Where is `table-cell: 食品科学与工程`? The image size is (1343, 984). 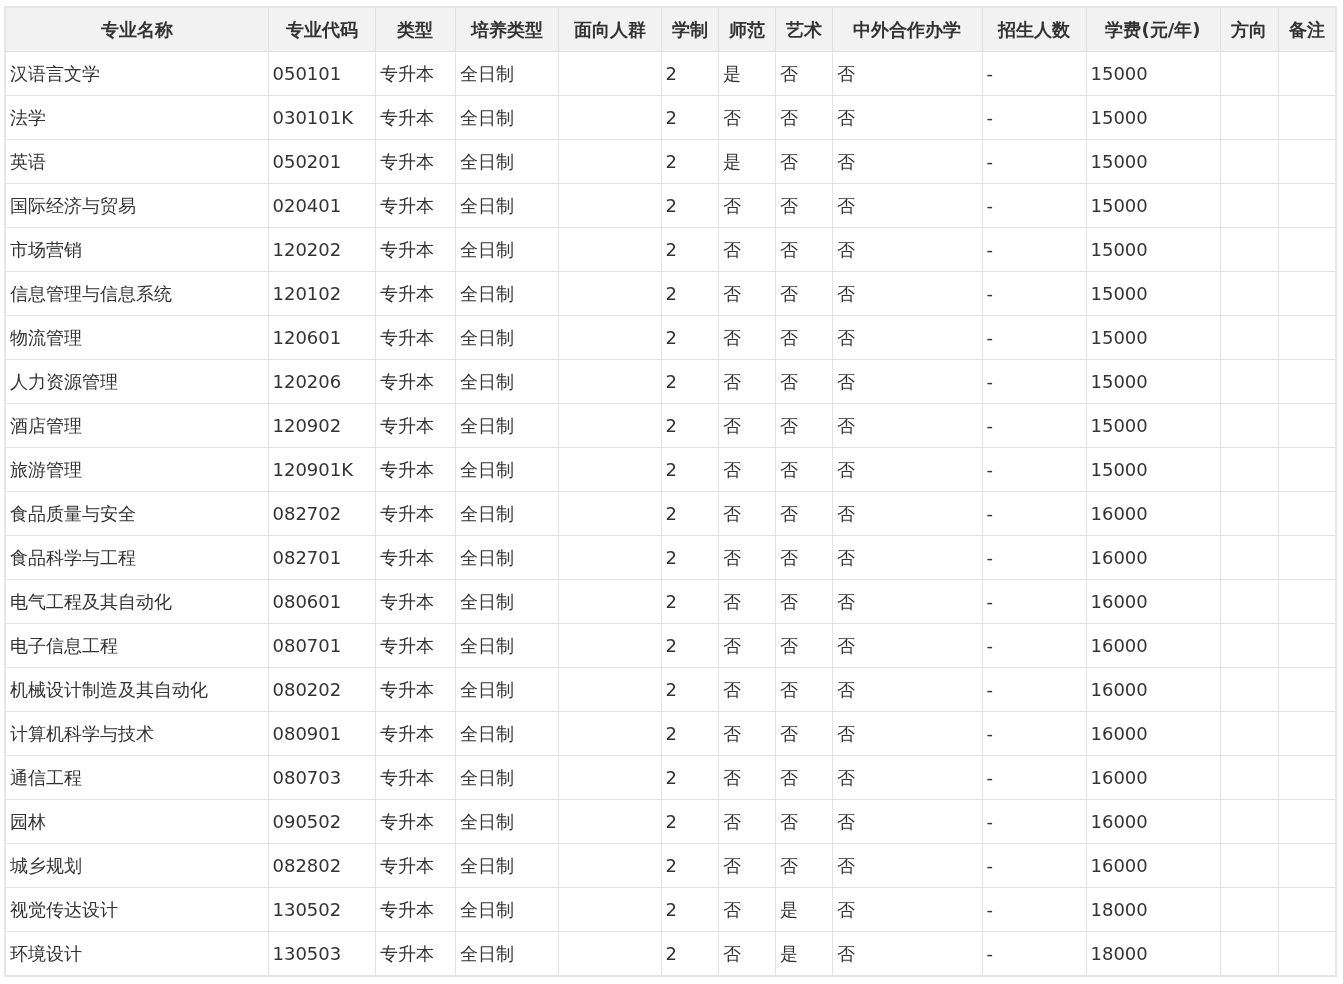 table-cell: 食品科学与工程 is located at coordinates (136, 557).